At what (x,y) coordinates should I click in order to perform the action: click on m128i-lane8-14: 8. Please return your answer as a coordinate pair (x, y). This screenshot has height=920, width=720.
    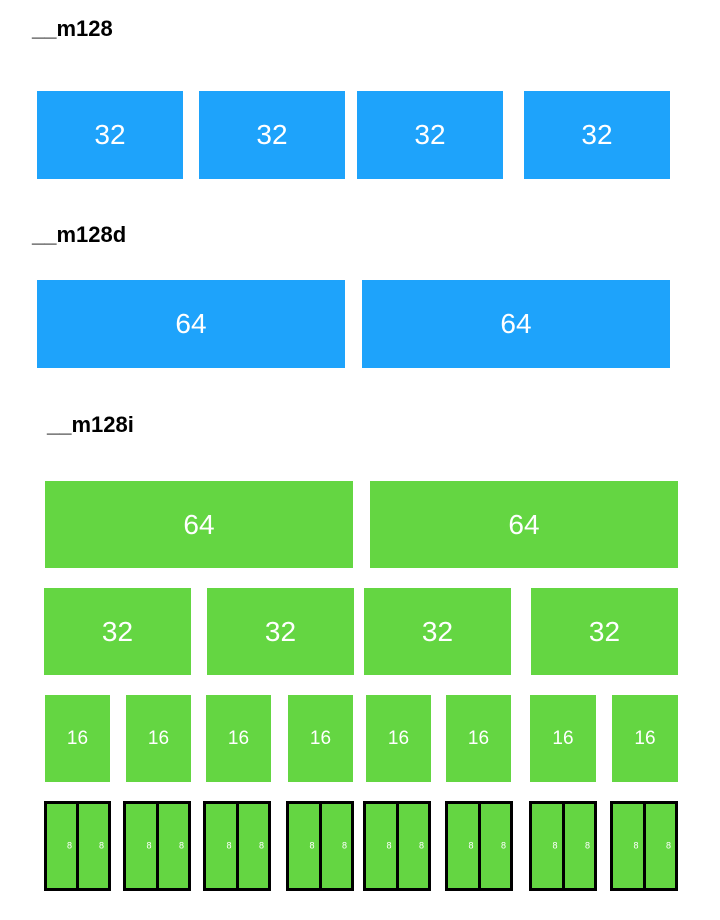
    Looking at the image, I should click on (628, 846).